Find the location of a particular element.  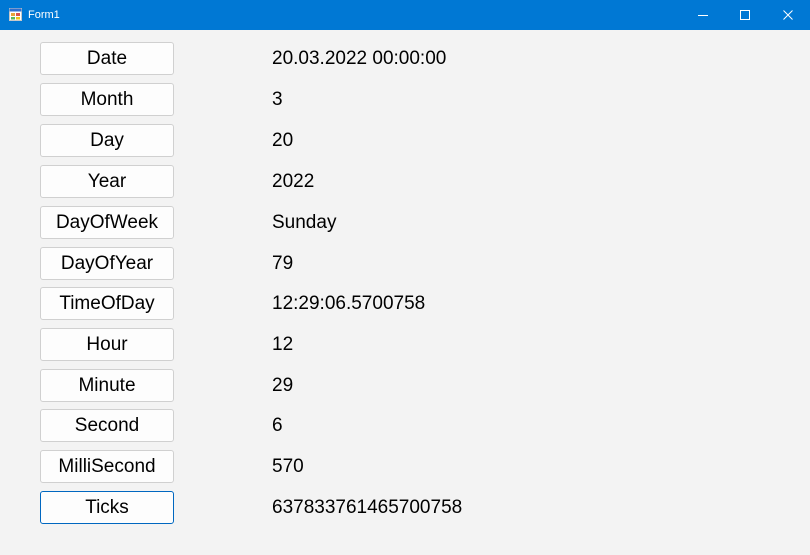

millisecond-button: MilliSecond is located at coordinates (107, 466).